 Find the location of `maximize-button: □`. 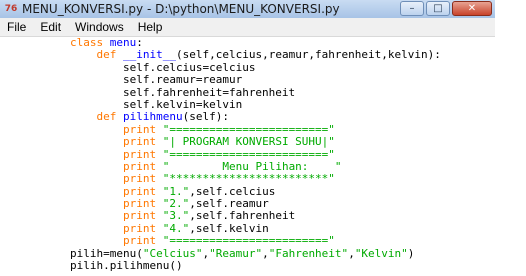

maximize-button: □ is located at coordinates (438, 8).